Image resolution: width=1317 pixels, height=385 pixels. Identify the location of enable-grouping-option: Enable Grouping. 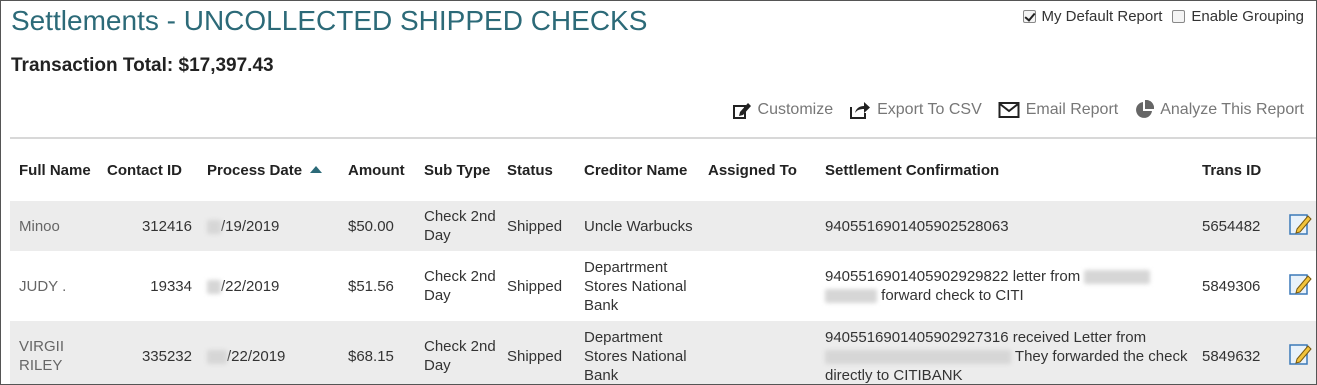
(1238, 16).